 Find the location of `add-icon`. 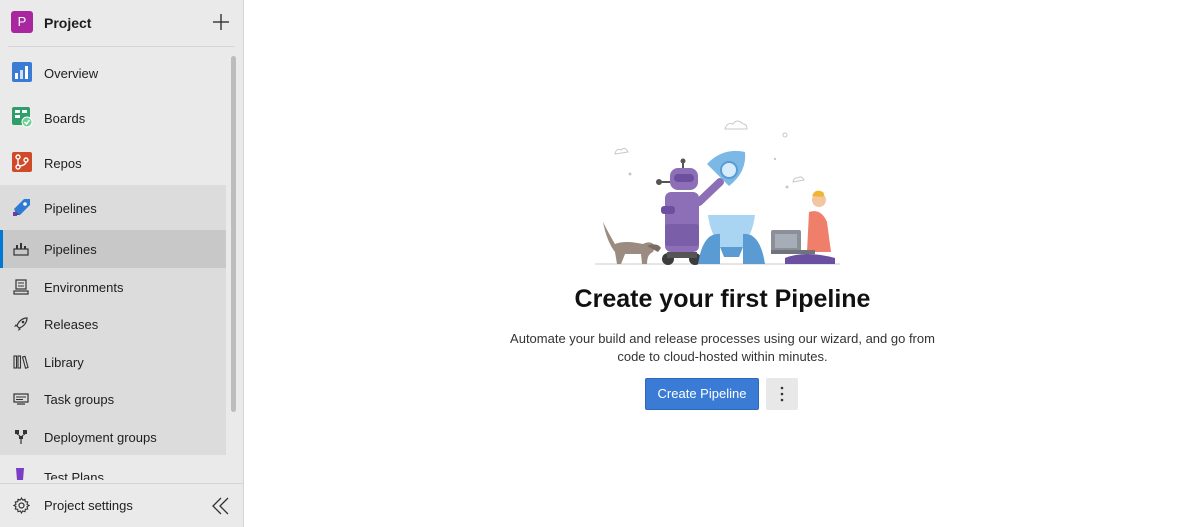

add-icon is located at coordinates (221, 22).